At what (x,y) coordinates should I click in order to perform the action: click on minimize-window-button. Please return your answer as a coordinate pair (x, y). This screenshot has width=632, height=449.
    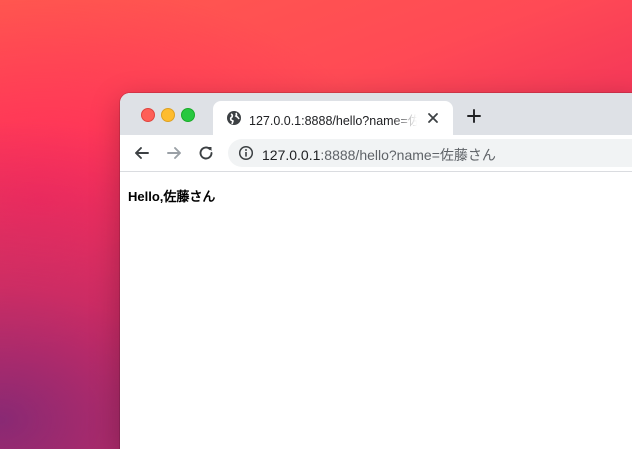
    Looking at the image, I should click on (168, 115).